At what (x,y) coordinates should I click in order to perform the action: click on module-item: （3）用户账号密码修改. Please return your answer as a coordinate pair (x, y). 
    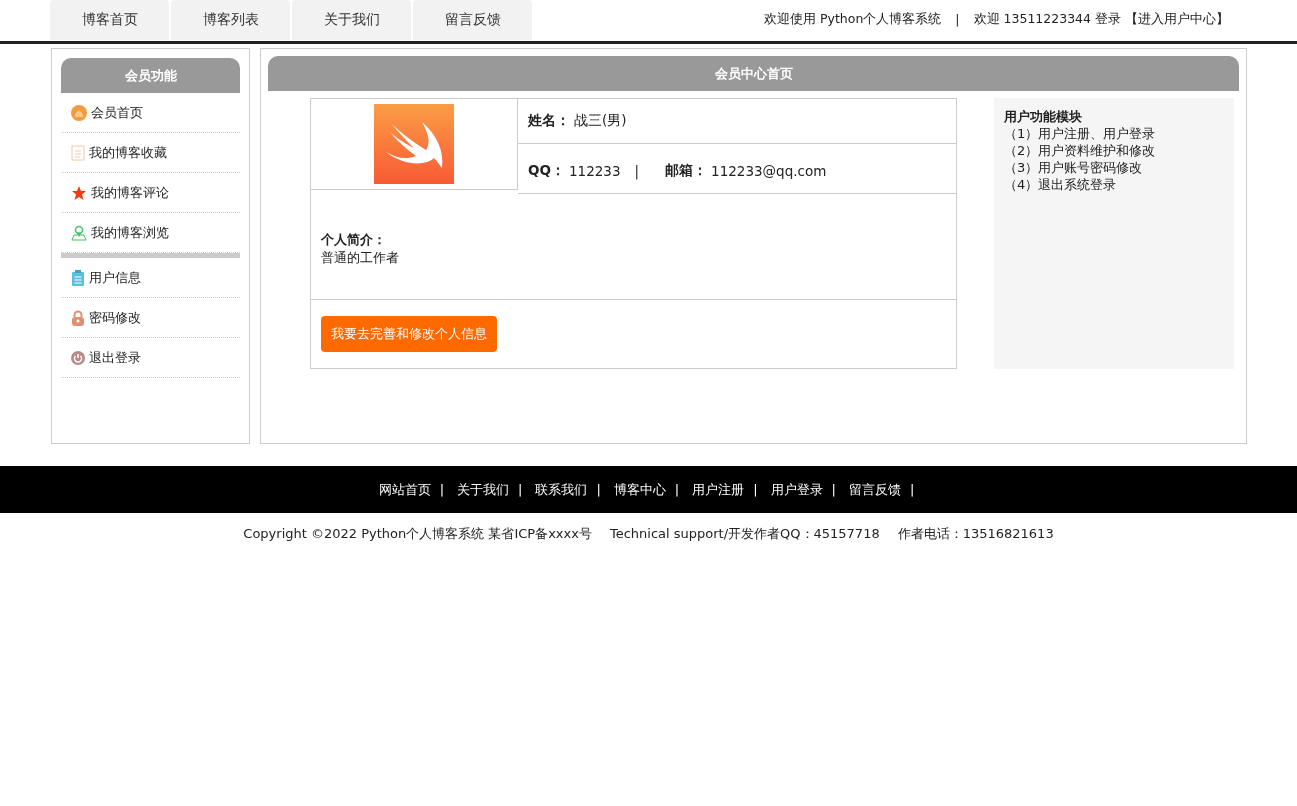
    Looking at the image, I should click on (1074, 167).